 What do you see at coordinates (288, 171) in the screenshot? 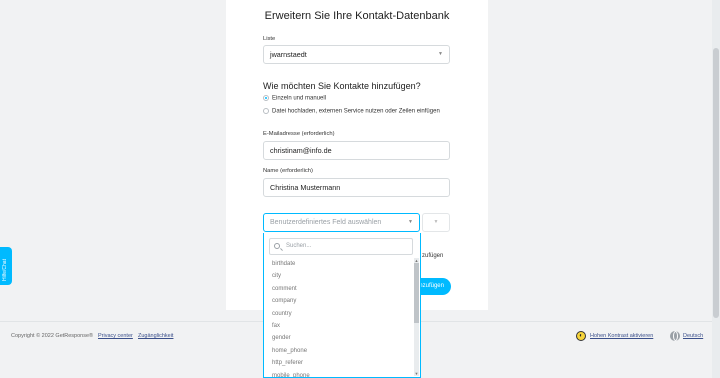
I see `name-label: Name (erforderlich)` at bounding box center [288, 171].